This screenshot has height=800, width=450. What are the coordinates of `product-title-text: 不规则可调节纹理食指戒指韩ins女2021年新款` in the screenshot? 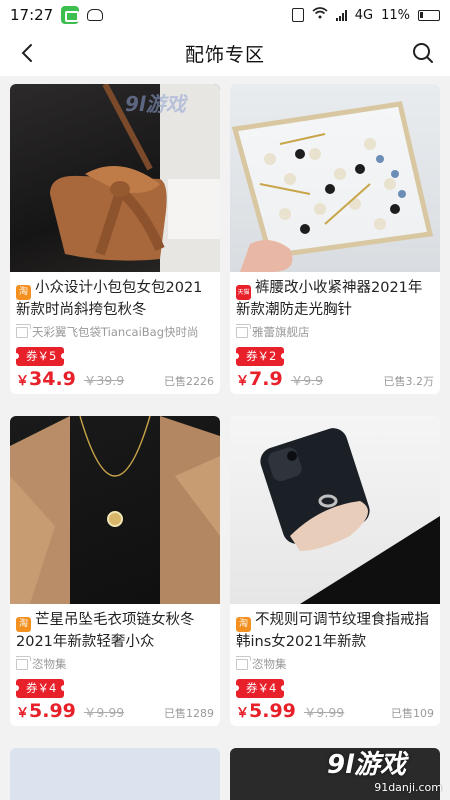 It's located at (332, 631).